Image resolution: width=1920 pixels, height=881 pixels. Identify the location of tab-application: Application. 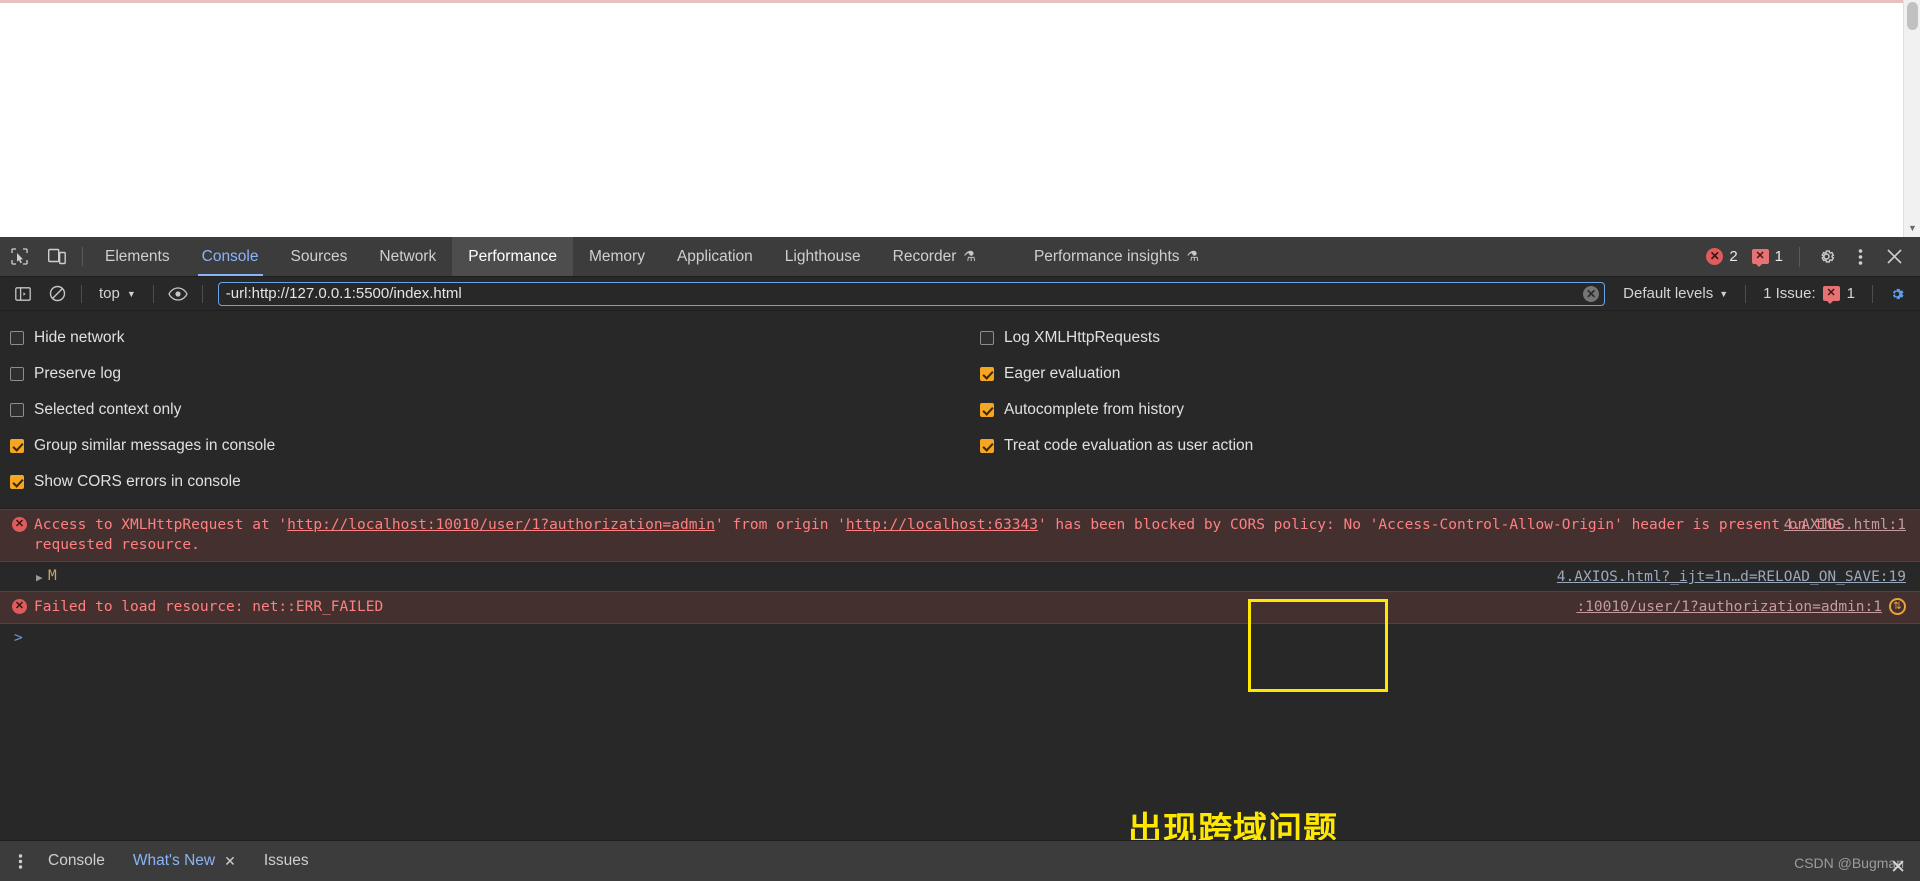
(715, 256).